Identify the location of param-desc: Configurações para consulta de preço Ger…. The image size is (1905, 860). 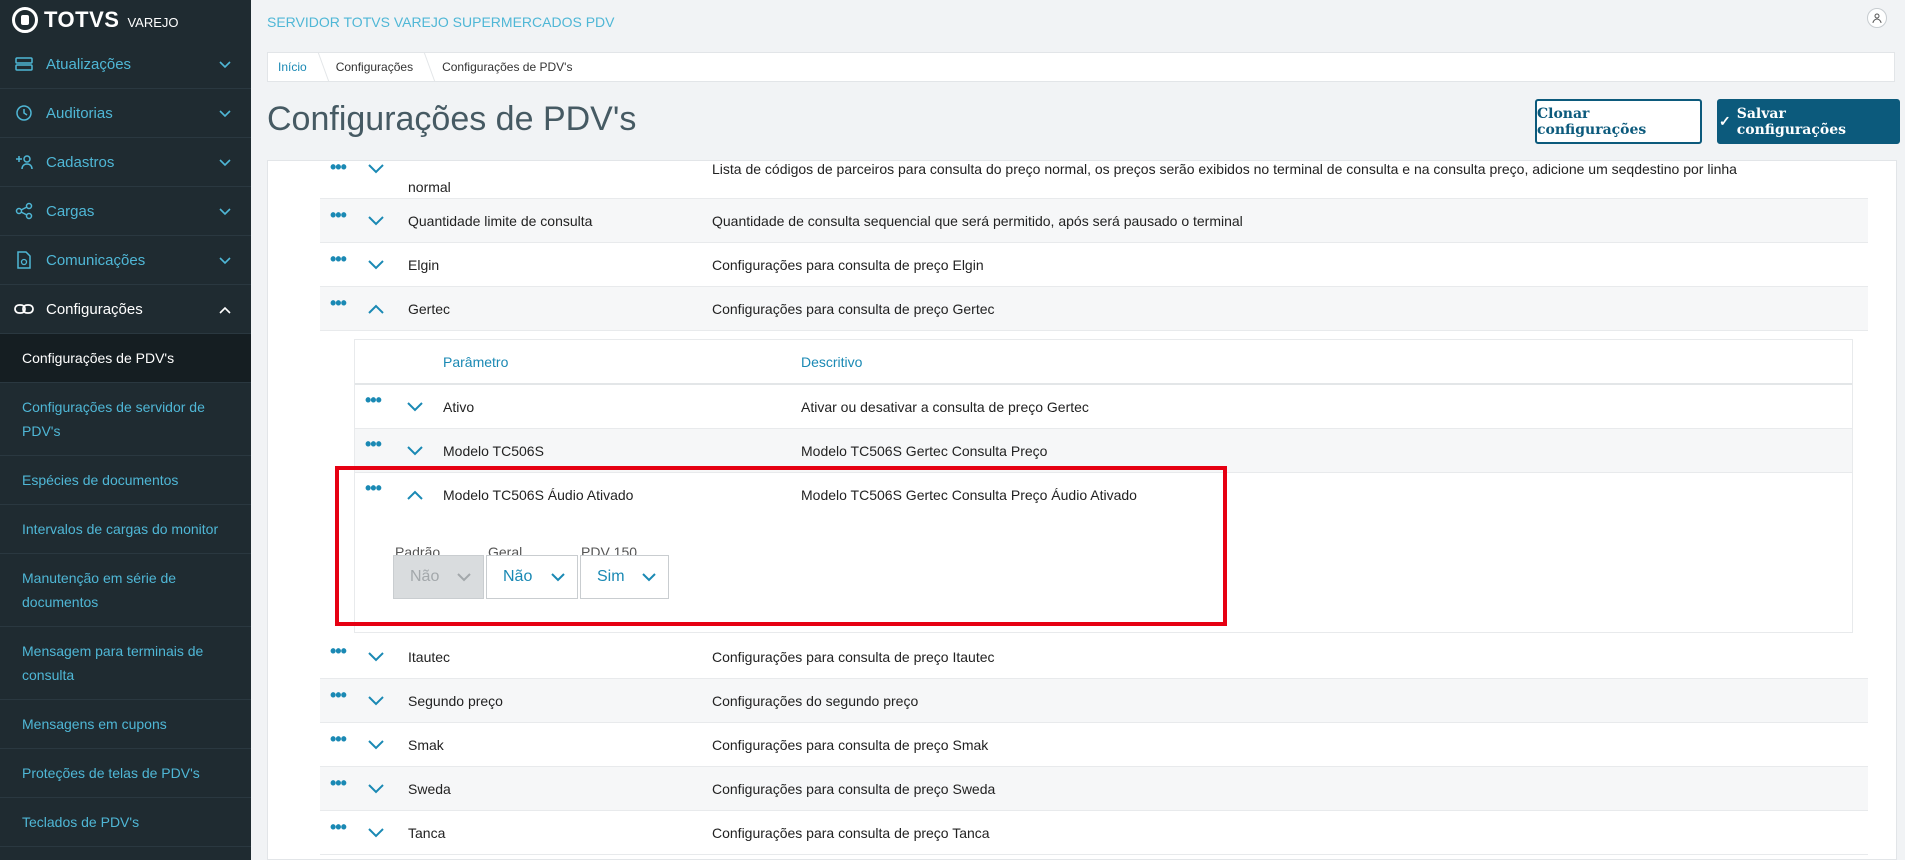
(853, 308).